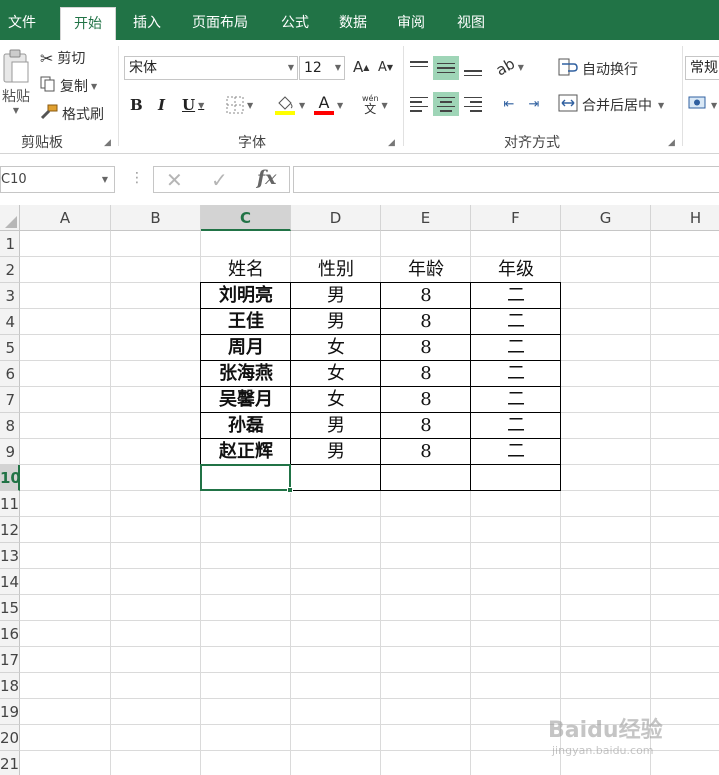  I want to click on column-header-a: A, so click(65, 218).